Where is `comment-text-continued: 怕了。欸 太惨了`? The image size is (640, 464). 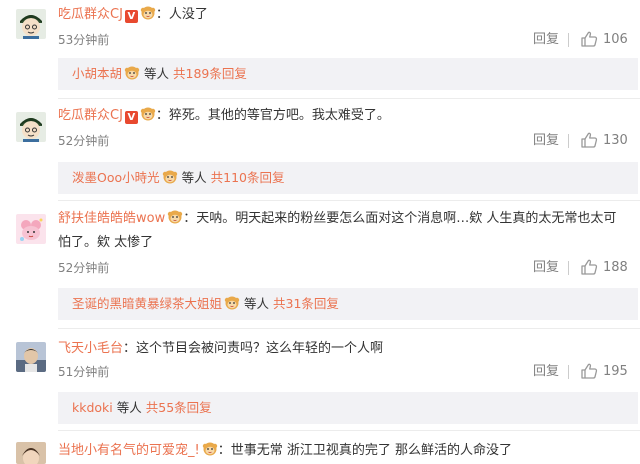 comment-text-continued: 怕了。欸 太惨了 is located at coordinates (106, 242).